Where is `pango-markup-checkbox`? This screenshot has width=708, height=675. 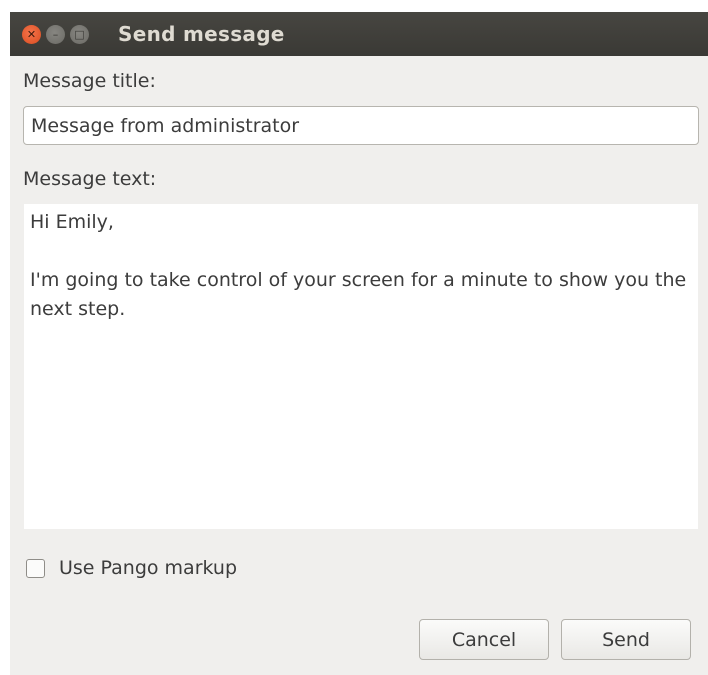
pango-markup-checkbox is located at coordinates (35, 568).